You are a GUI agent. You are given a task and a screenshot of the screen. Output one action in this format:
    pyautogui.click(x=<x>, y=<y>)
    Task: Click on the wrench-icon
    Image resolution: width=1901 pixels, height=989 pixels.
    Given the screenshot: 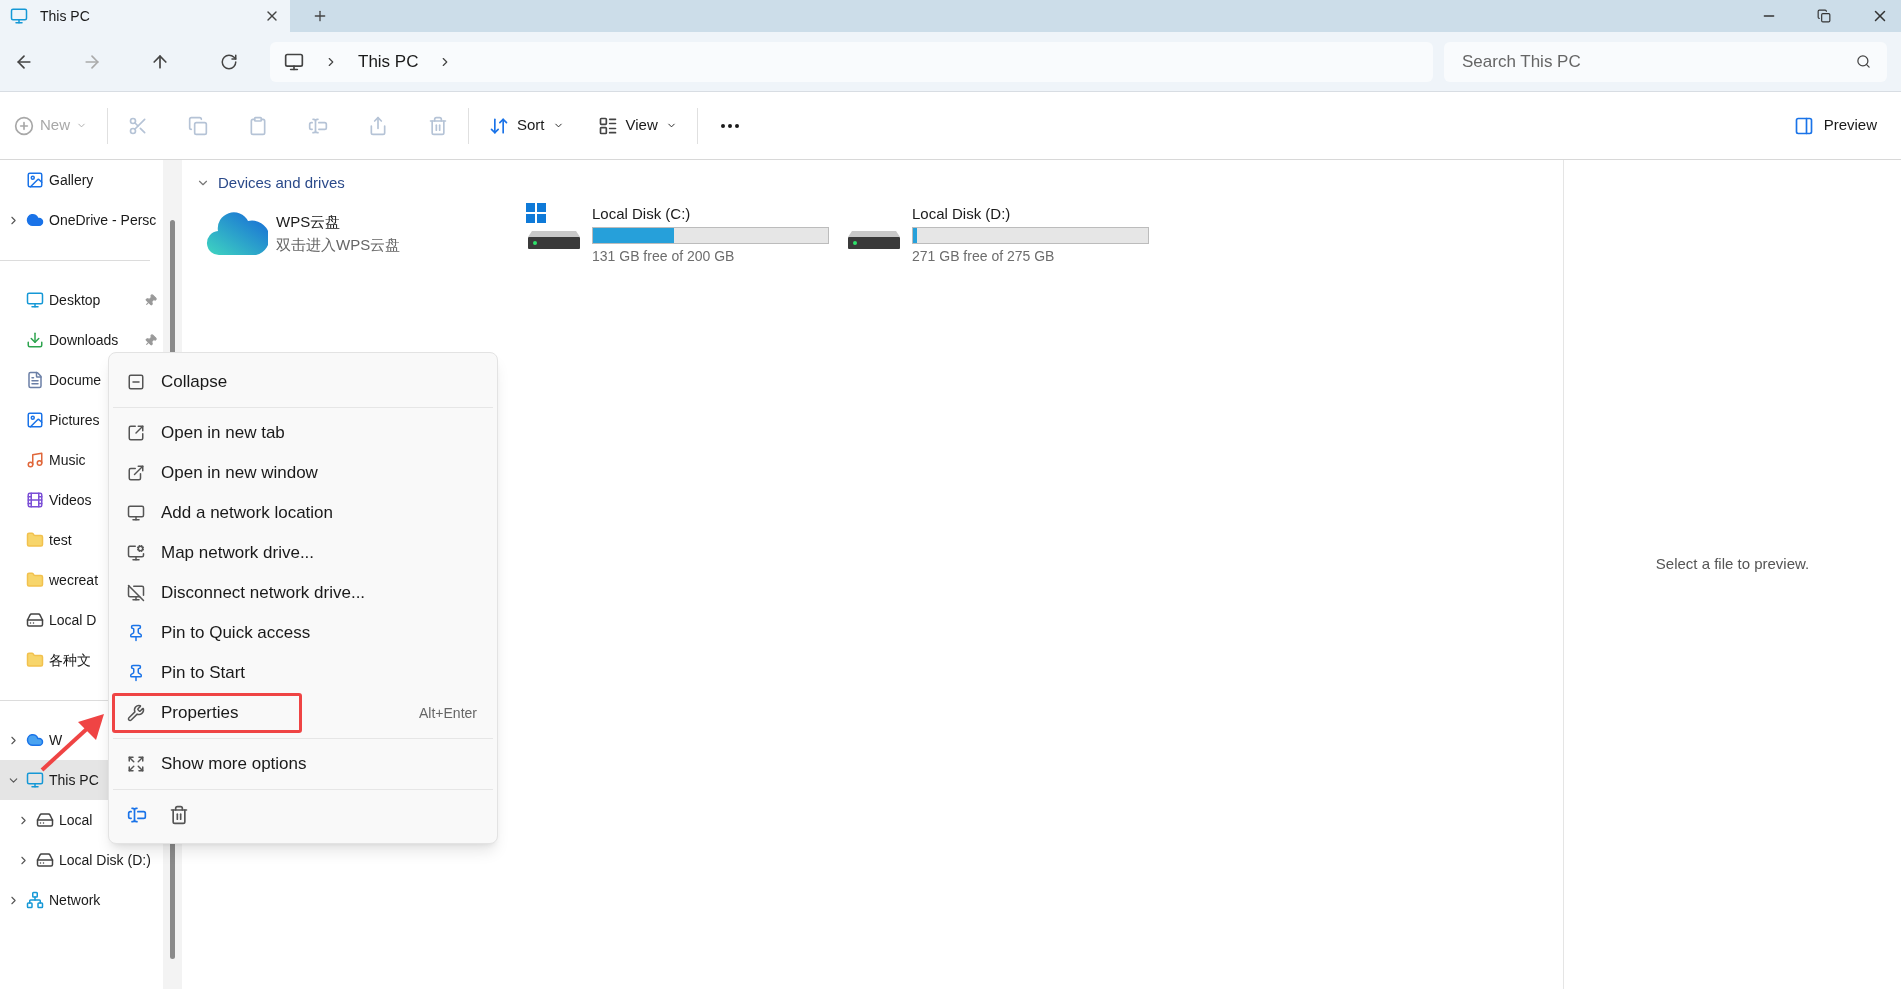 What is the action you would take?
    pyautogui.click(x=136, y=713)
    